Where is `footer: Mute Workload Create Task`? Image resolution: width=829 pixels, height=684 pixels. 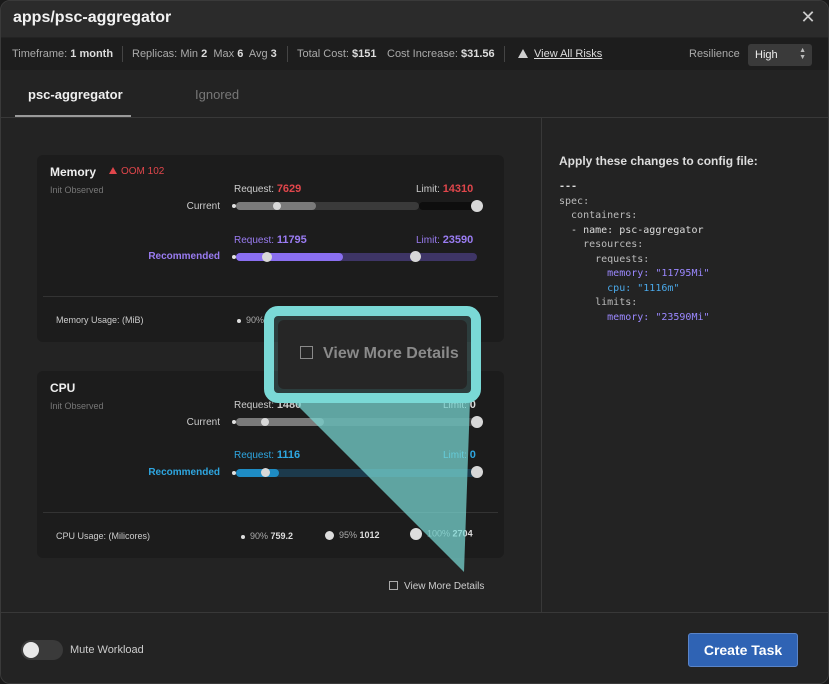
footer: Mute Workload Create Task is located at coordinates (414, 647).